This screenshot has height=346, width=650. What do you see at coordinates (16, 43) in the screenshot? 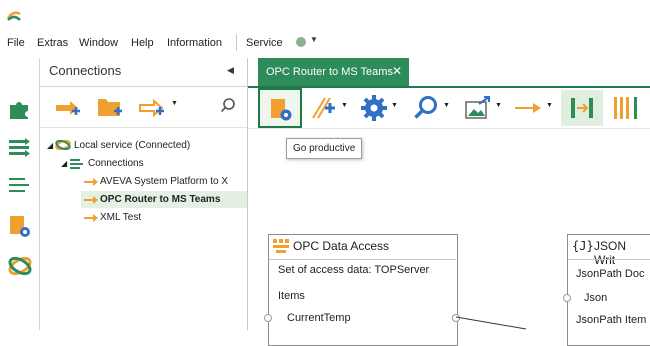
I see `menu-file: File` at bounding box center [16, 43].